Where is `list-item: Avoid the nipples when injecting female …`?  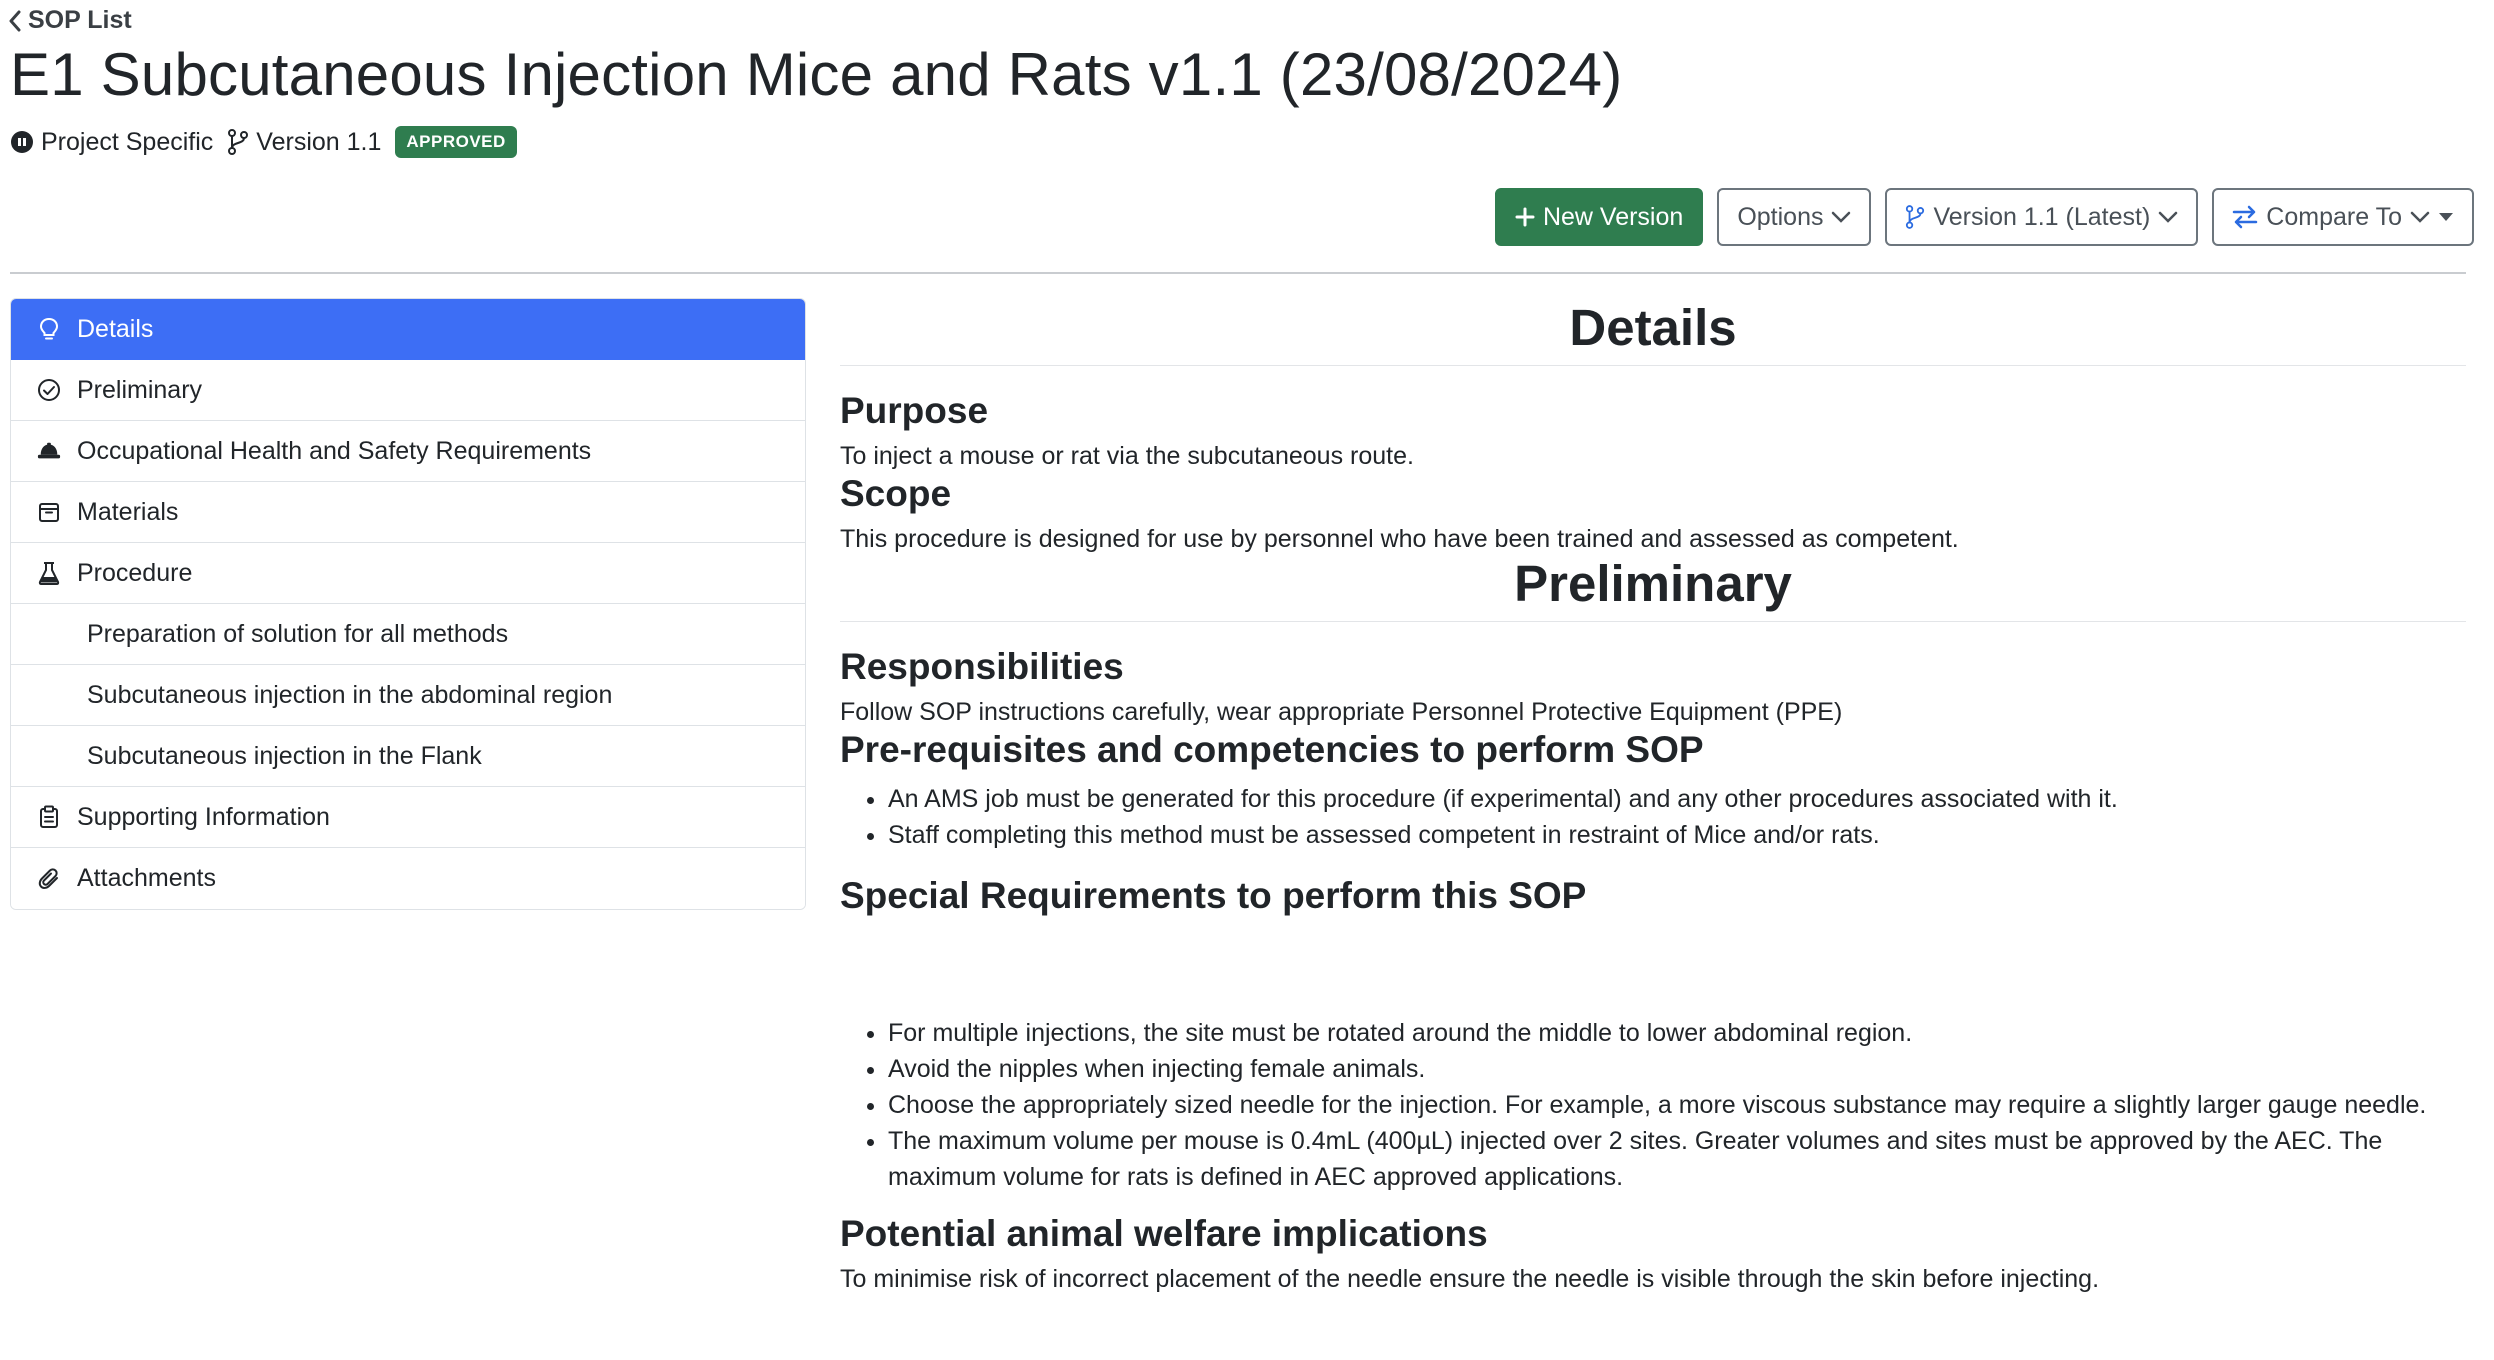 list-item: Avoid the nipples when injecting female … is located at coordinates (1677, 1069).